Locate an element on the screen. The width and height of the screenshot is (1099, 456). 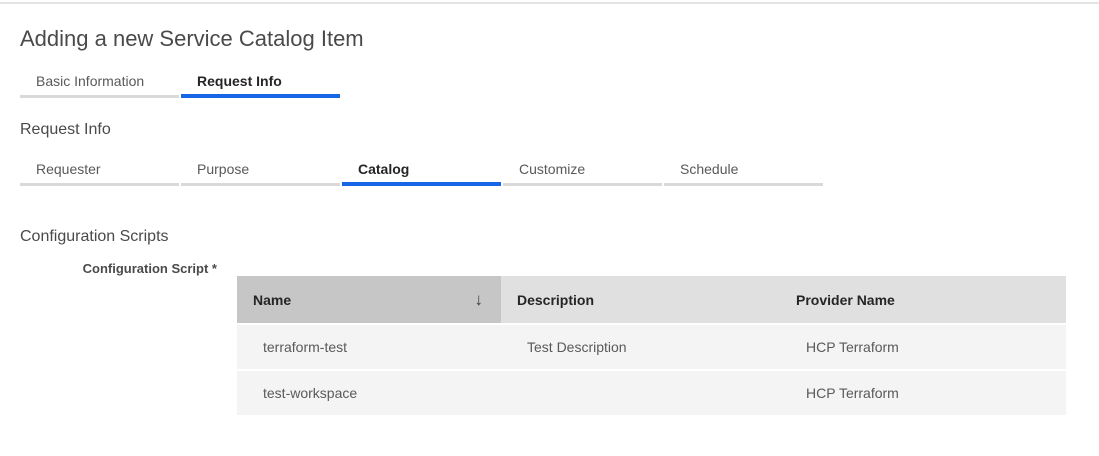
table-header-row: Name ↓ Description Provider Name is located at coordinates (651, 299).